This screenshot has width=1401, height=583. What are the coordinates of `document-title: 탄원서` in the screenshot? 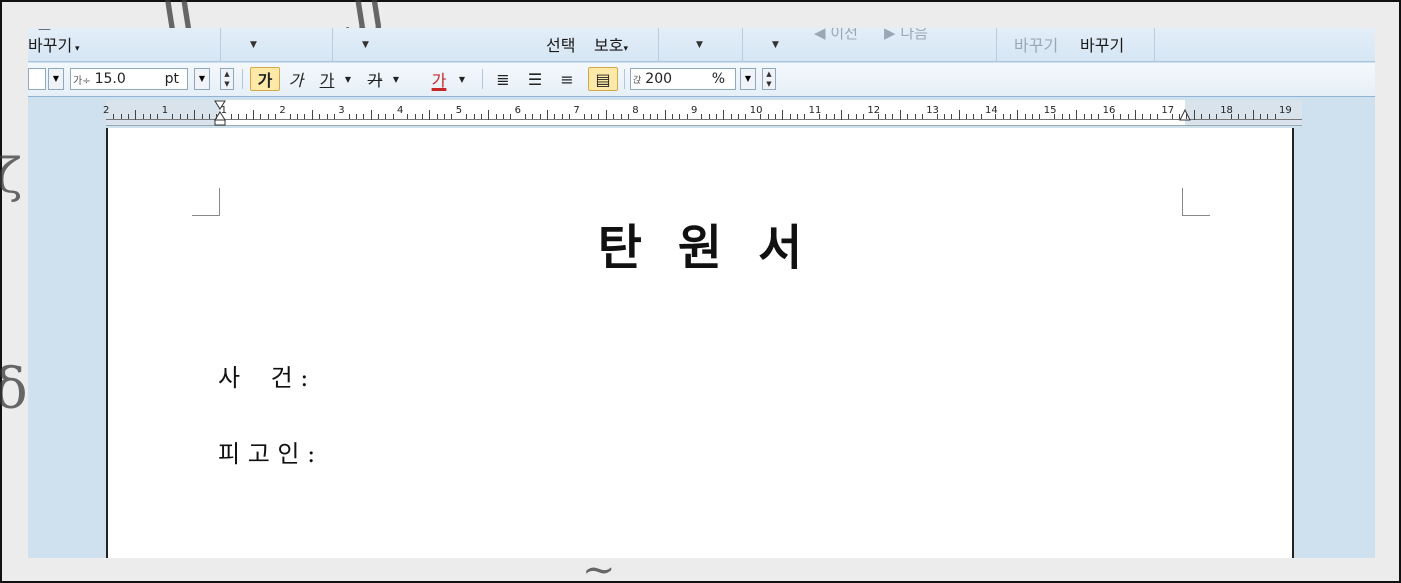 It's located at (700, 243).